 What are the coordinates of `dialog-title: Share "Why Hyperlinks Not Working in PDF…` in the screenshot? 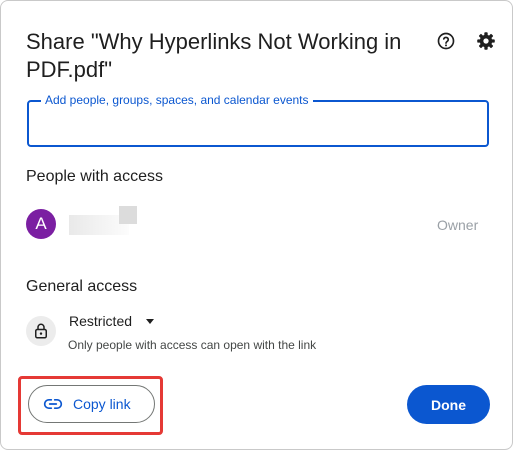 It's located at (214, 55).